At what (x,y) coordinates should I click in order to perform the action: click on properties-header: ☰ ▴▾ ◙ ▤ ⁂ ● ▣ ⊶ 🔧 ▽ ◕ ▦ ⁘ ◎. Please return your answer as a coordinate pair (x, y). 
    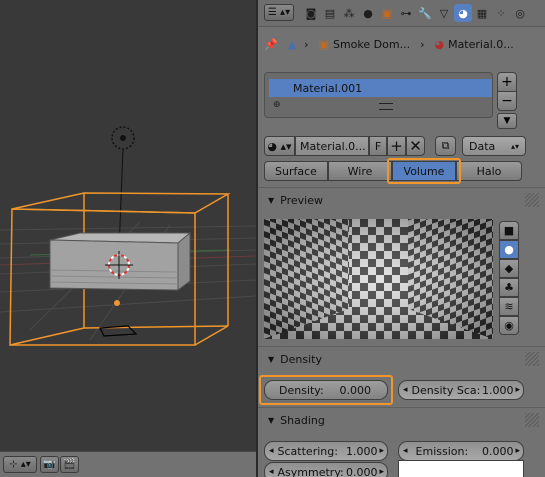
    Looking at the image, I should click on (401, 13).